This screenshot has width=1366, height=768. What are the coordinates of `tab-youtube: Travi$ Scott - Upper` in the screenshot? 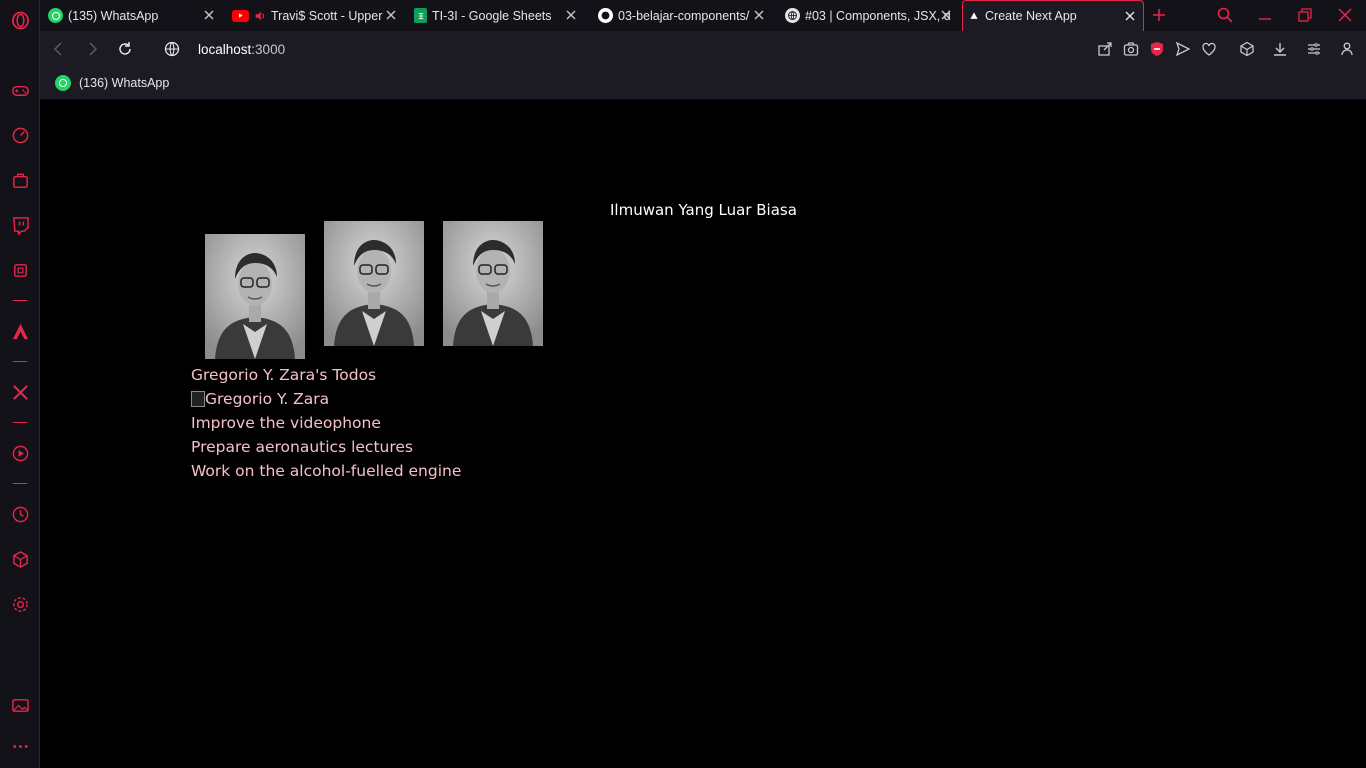 It's located at (315, 15).